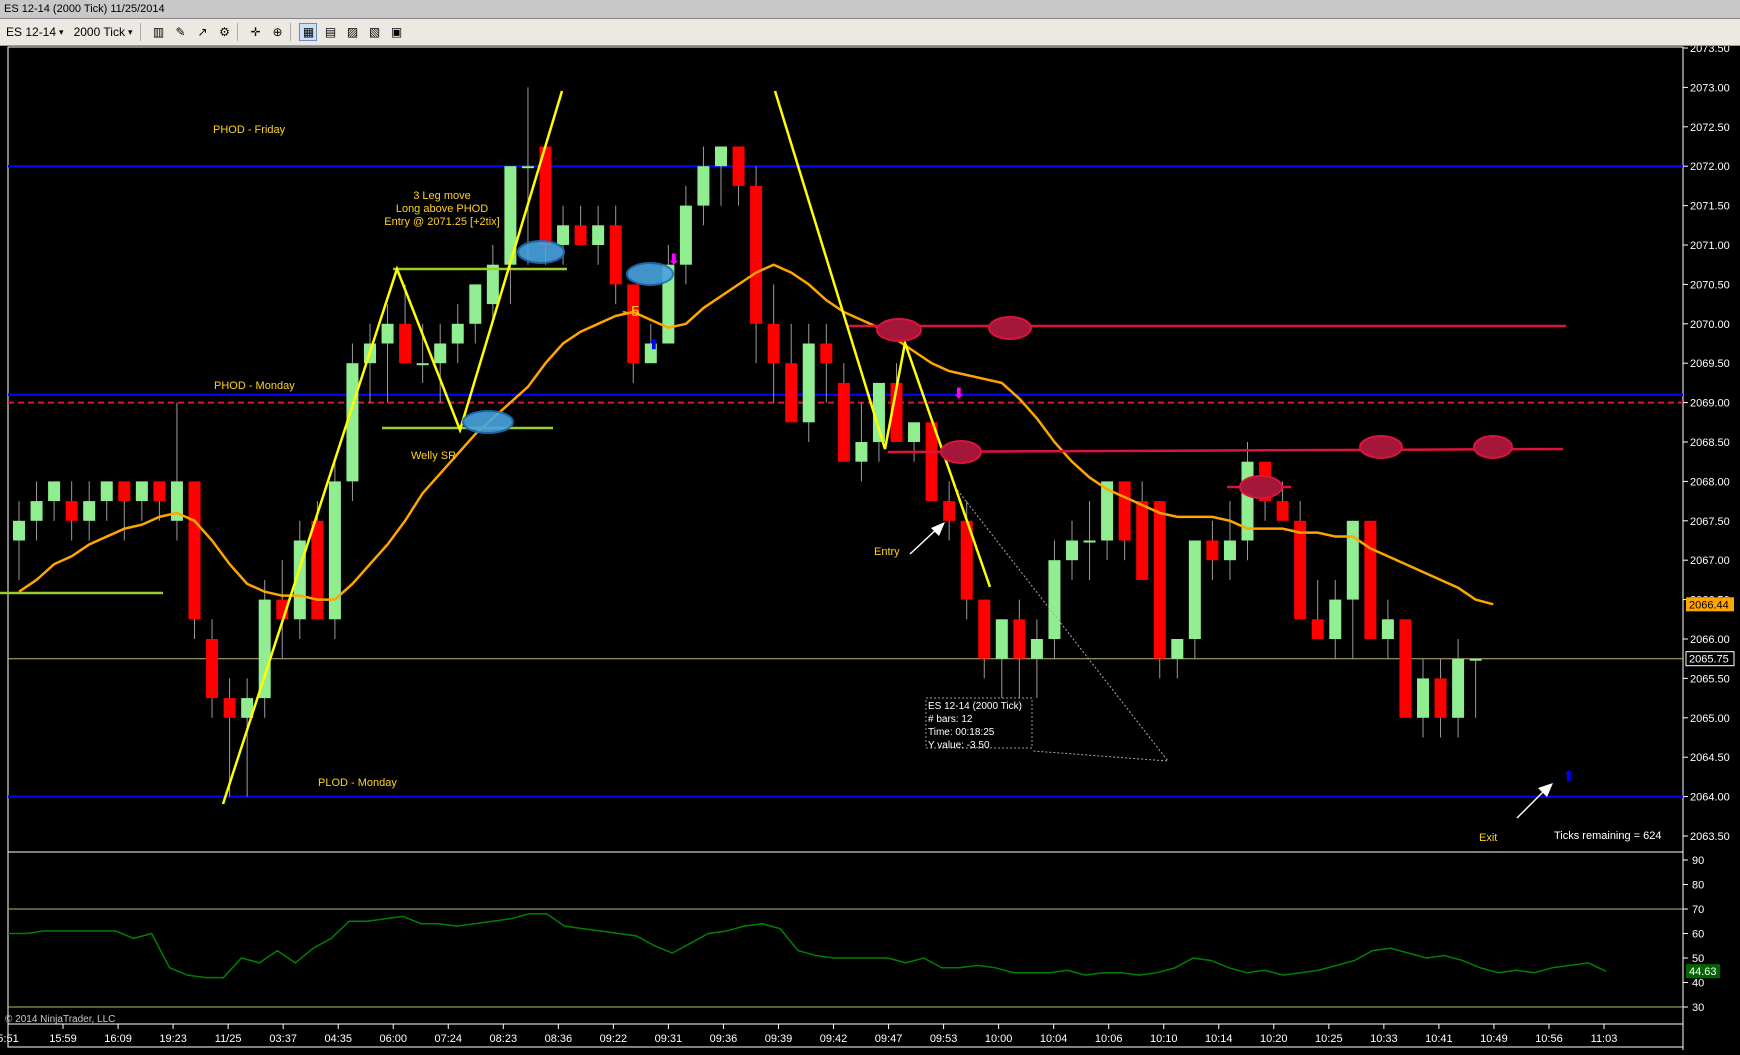 Image resolution: width=1740 pixels, height=1055 pixels. What do you see at coordinates (938, 529) in the screenshot?
I see `entry-arrow-head` at bounding box center [938, 529].